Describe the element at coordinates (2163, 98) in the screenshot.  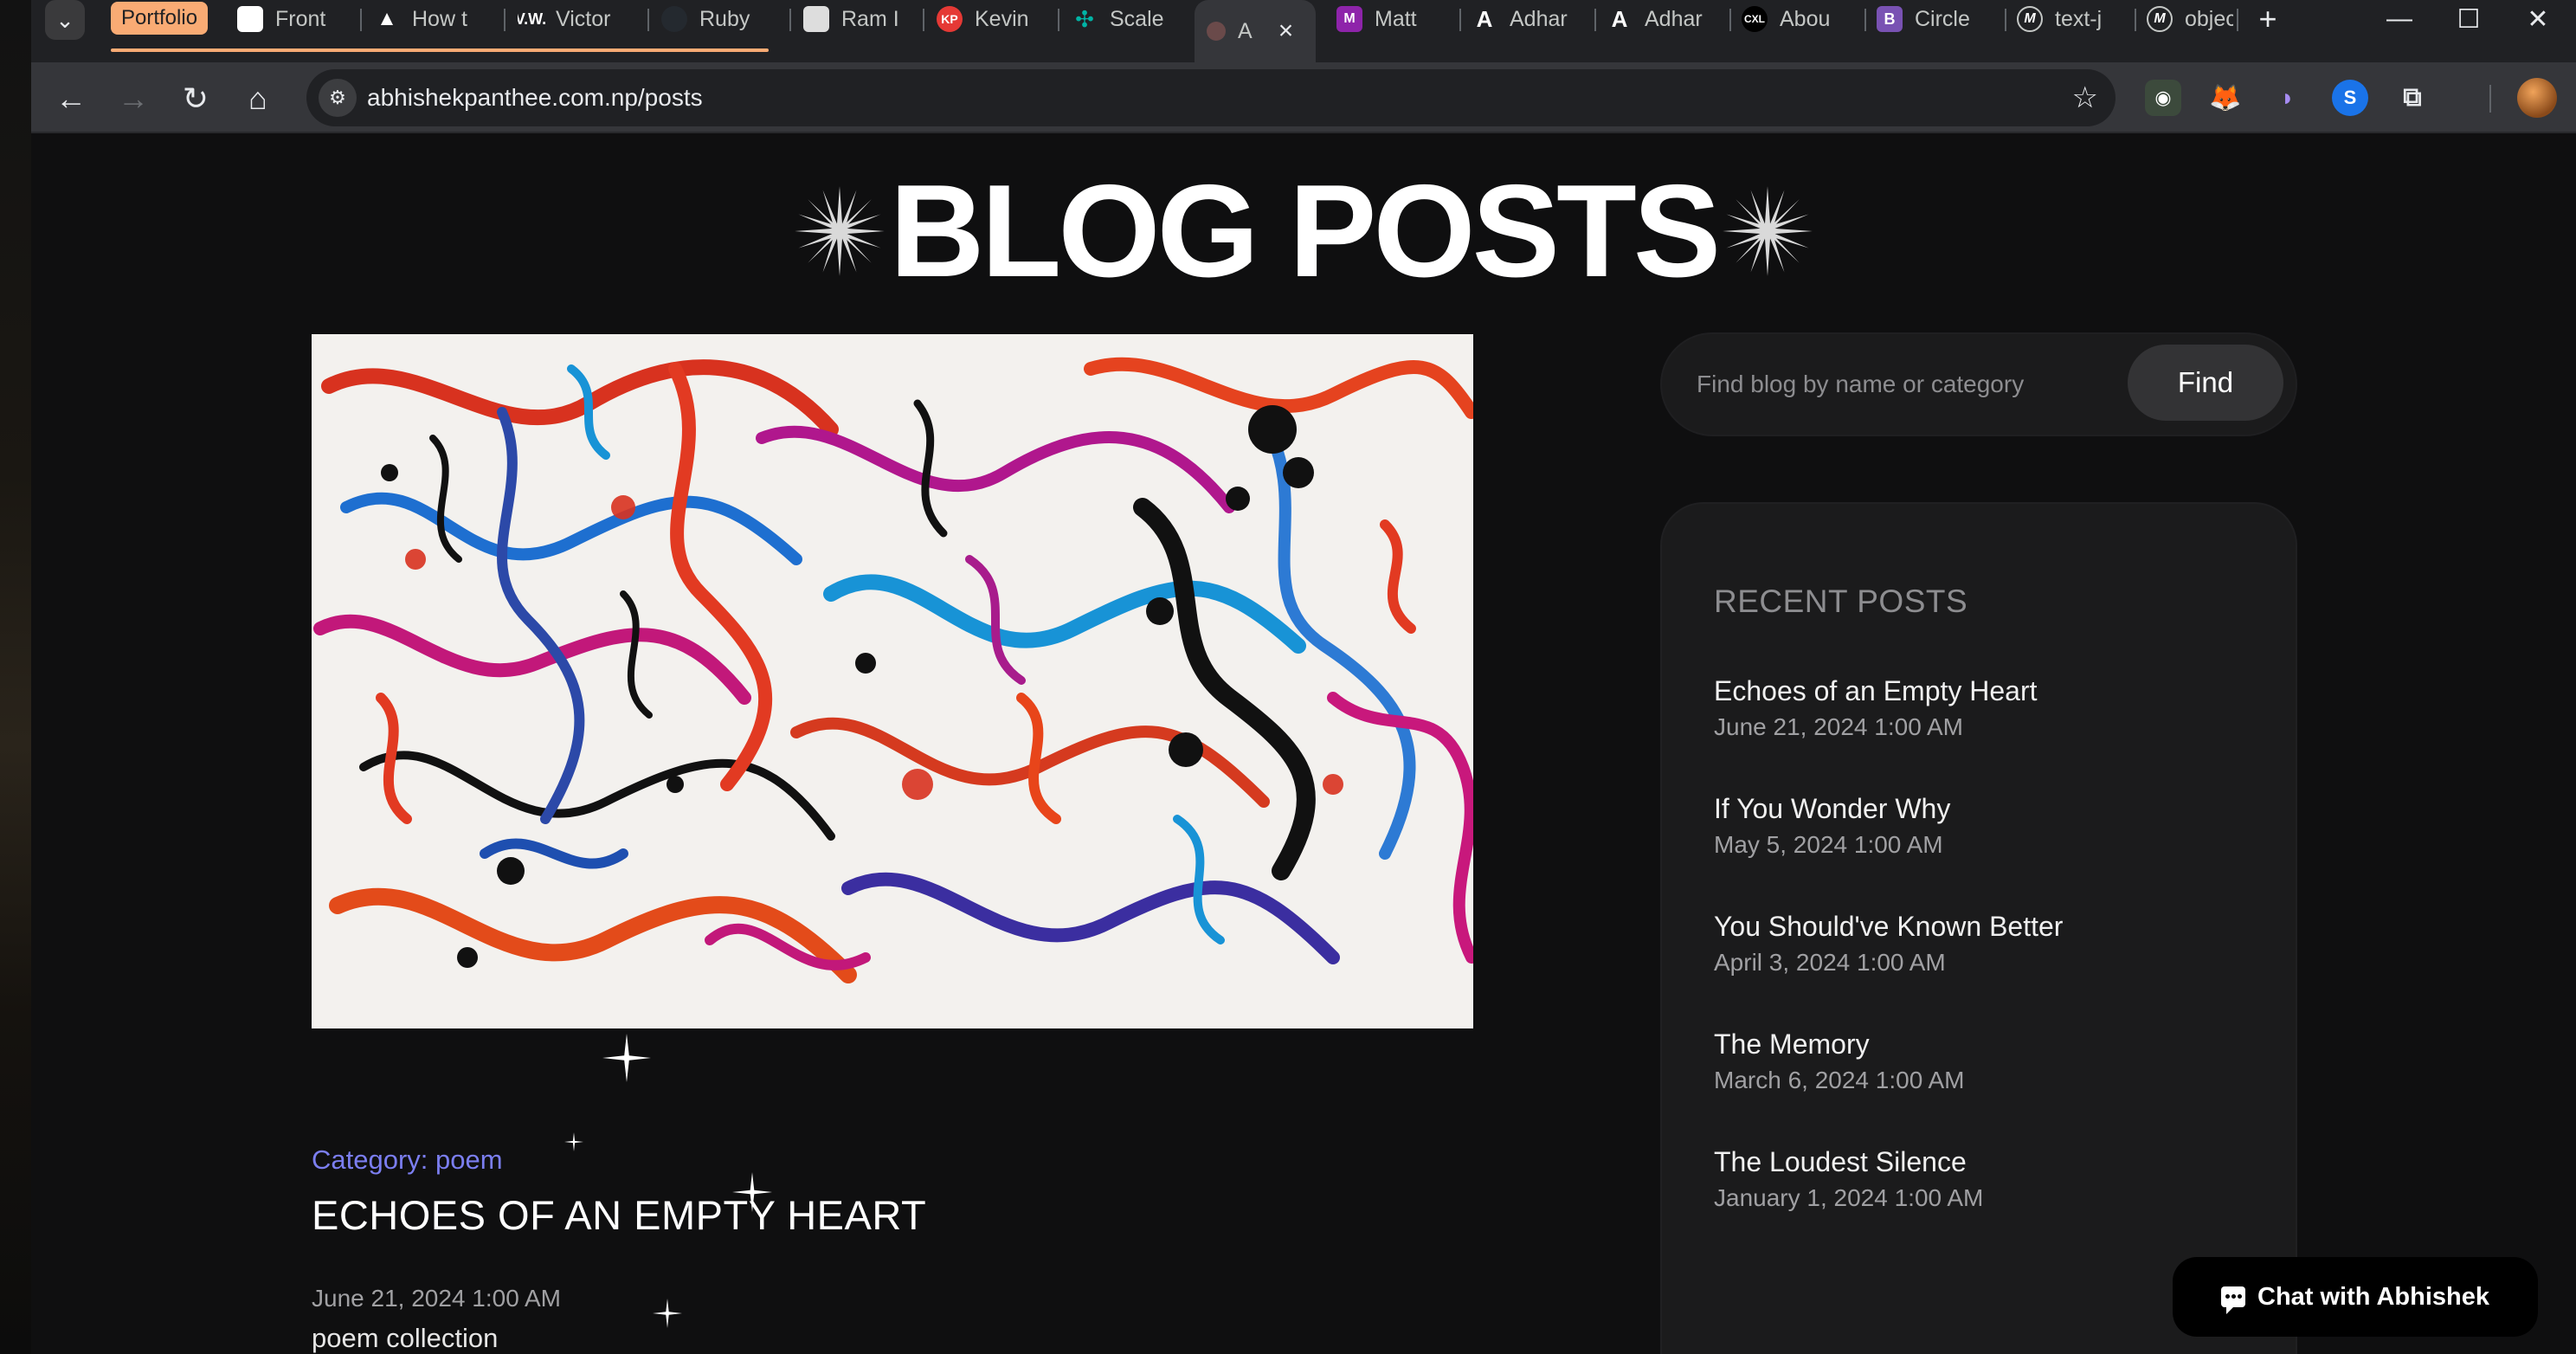
I see `extension-globe-icon: ◉` at that location.